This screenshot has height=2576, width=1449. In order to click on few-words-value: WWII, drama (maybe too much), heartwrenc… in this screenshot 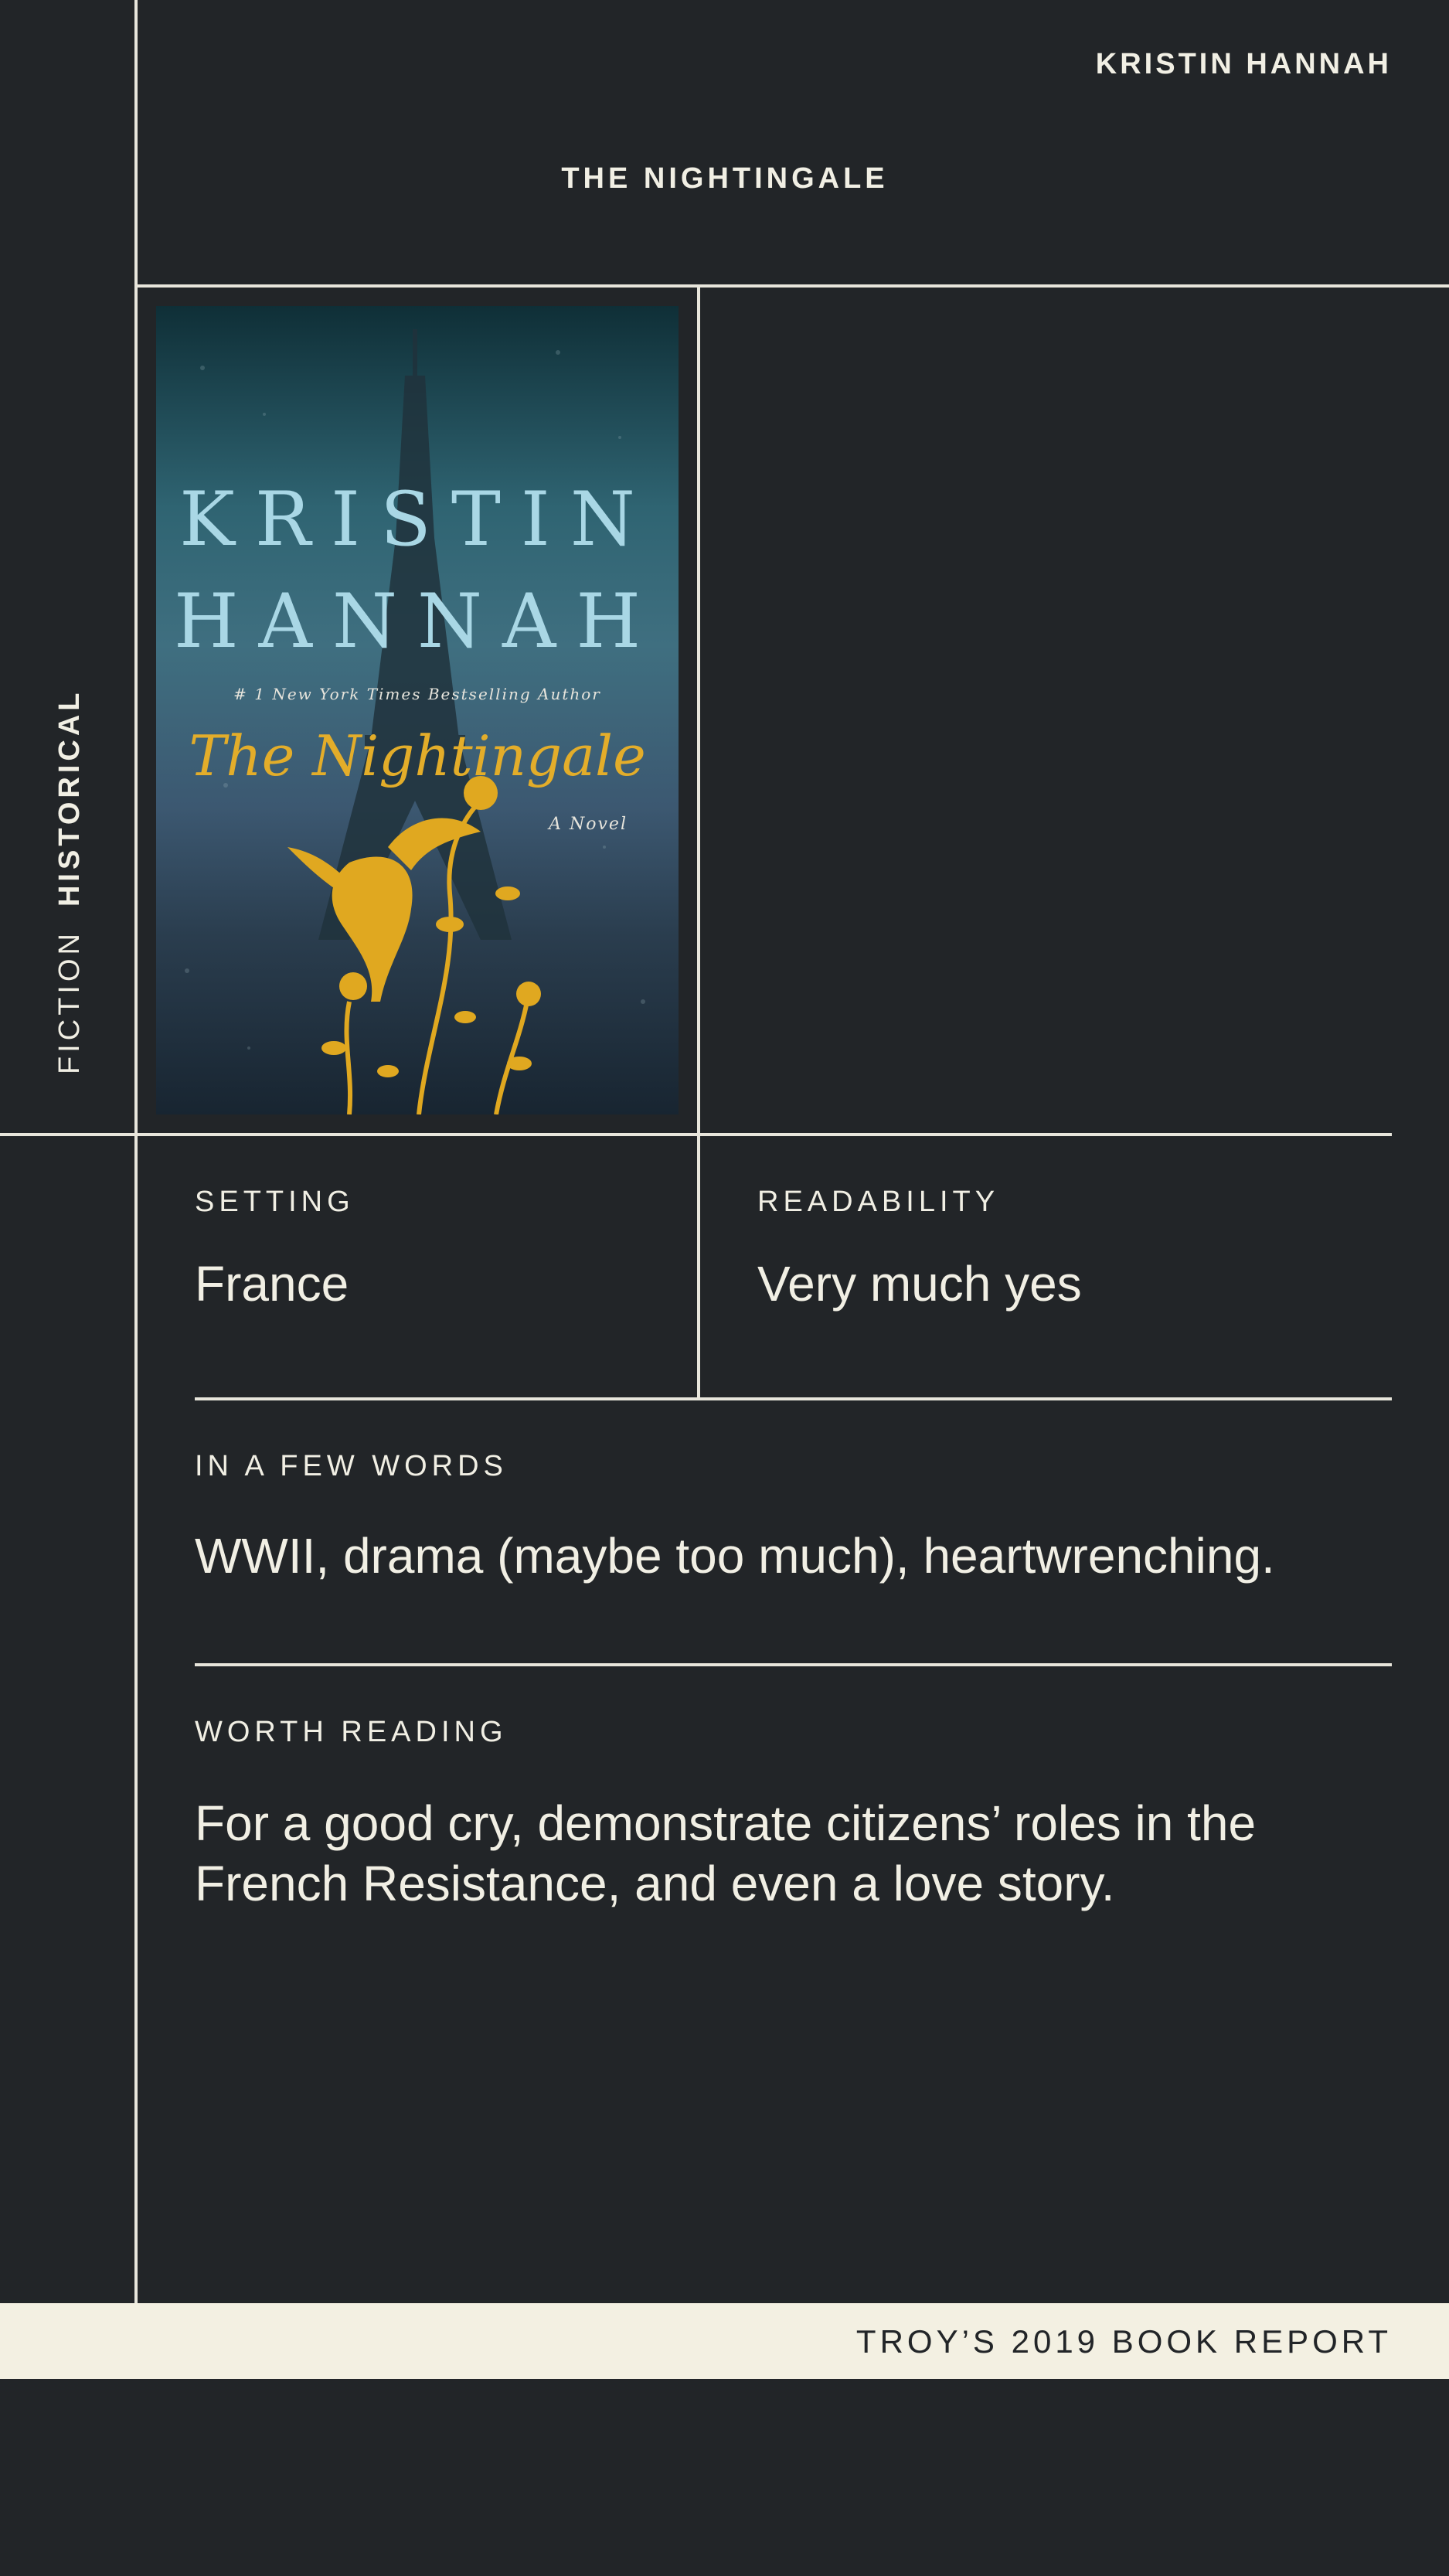, I will do `click(735, 1556)`.